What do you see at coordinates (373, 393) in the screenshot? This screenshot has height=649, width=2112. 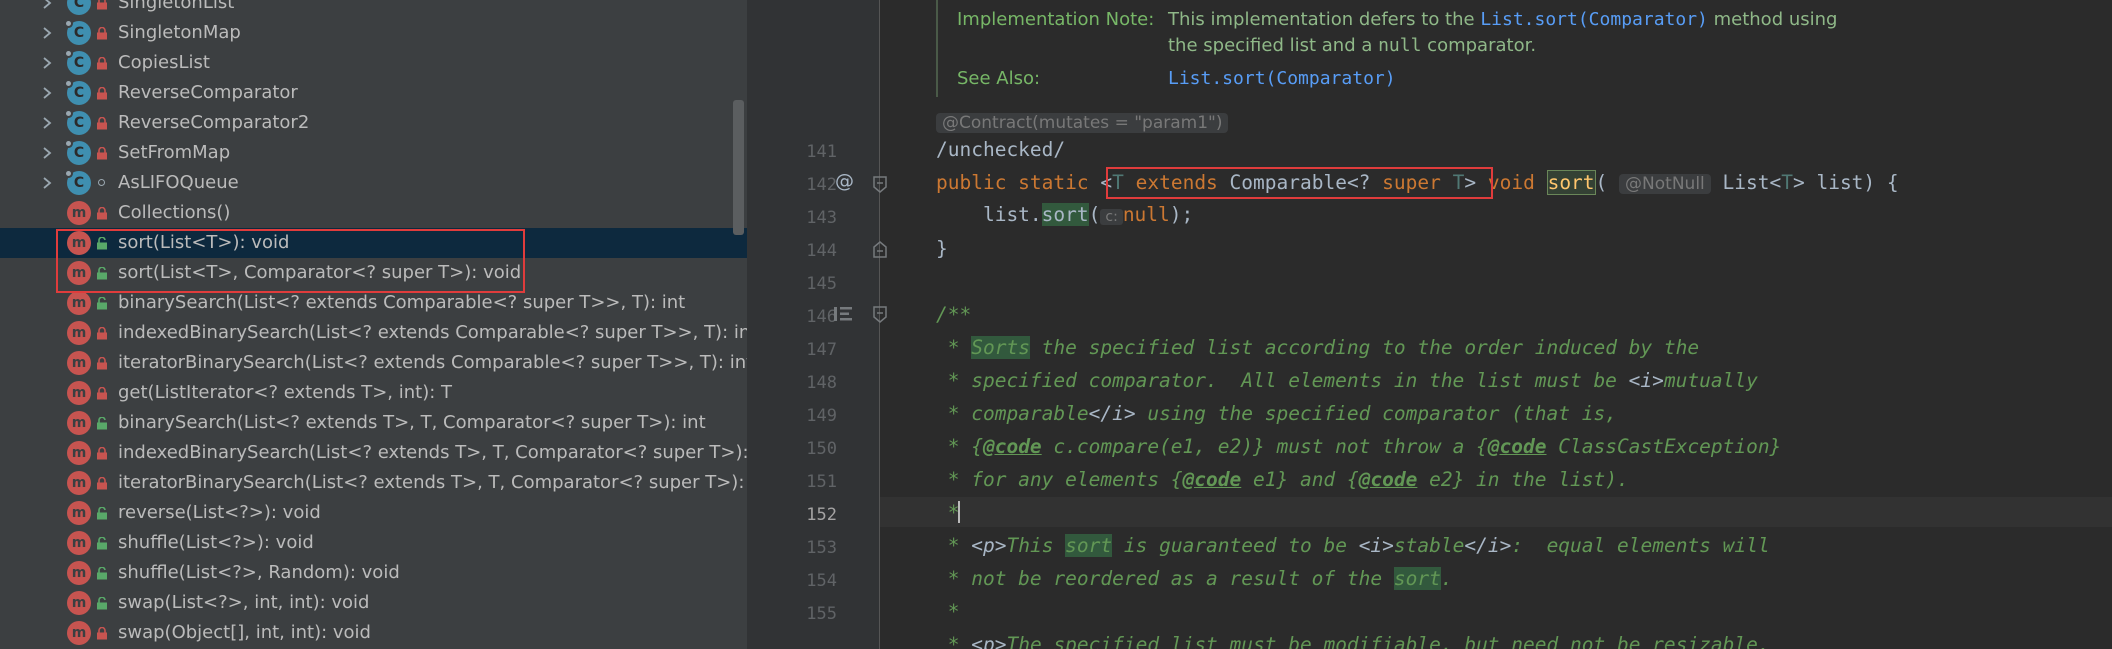 I see `structure-item: m get(ListIterator<? extends T>, int): T` at bounding box center [373, 393].